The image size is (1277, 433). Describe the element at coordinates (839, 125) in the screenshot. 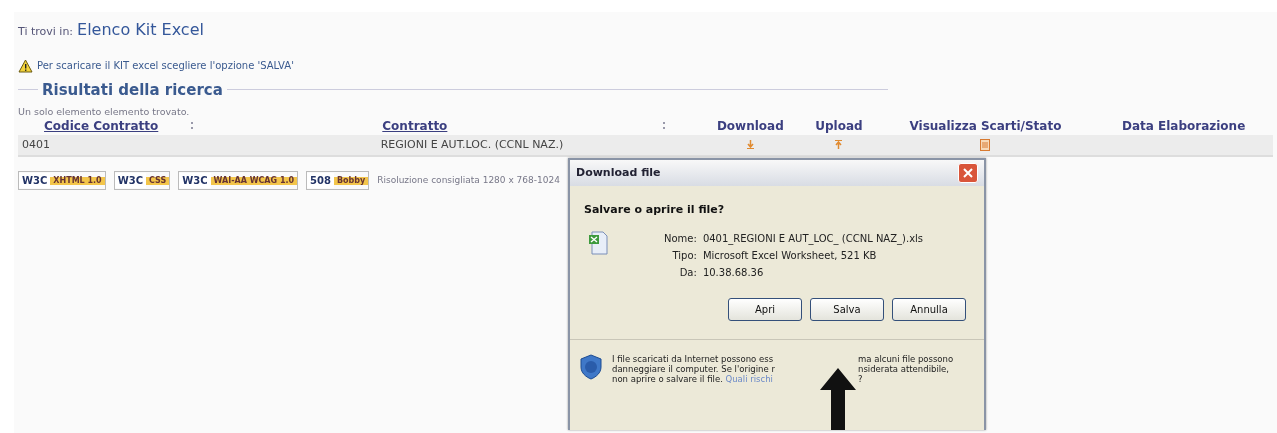

I see `column-header: Upload` at that location.